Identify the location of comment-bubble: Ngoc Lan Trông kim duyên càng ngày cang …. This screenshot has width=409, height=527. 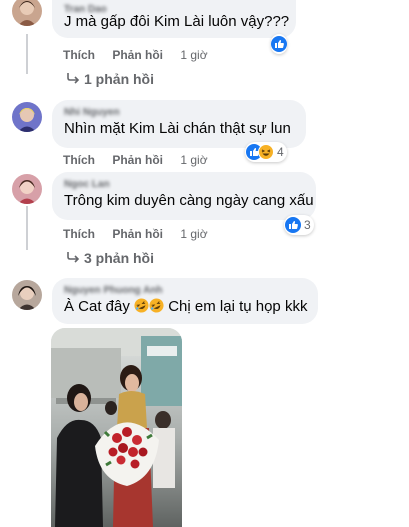
(184, 196).